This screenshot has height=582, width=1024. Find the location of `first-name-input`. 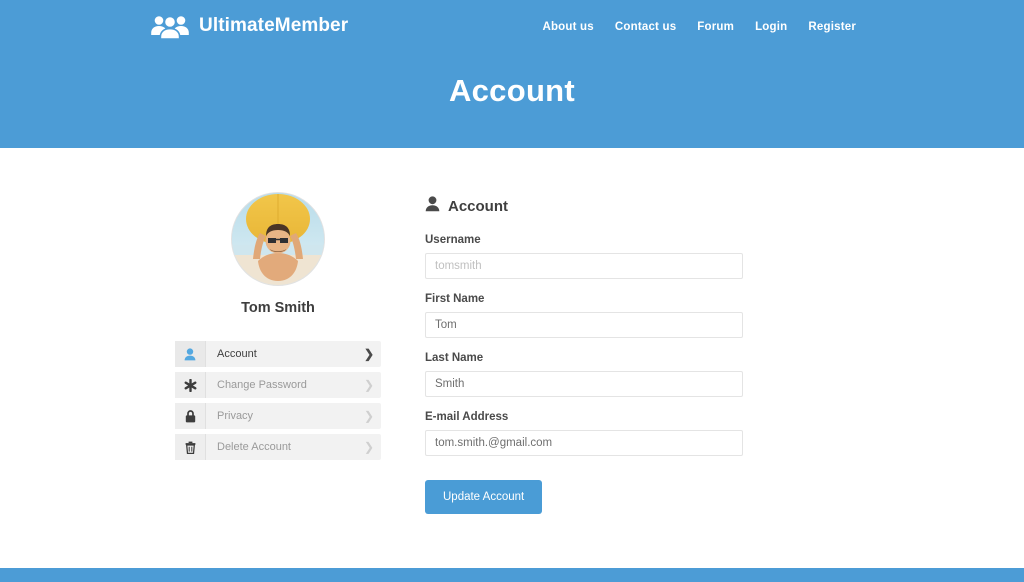

first-name-input is located at coordinates (584, 325).